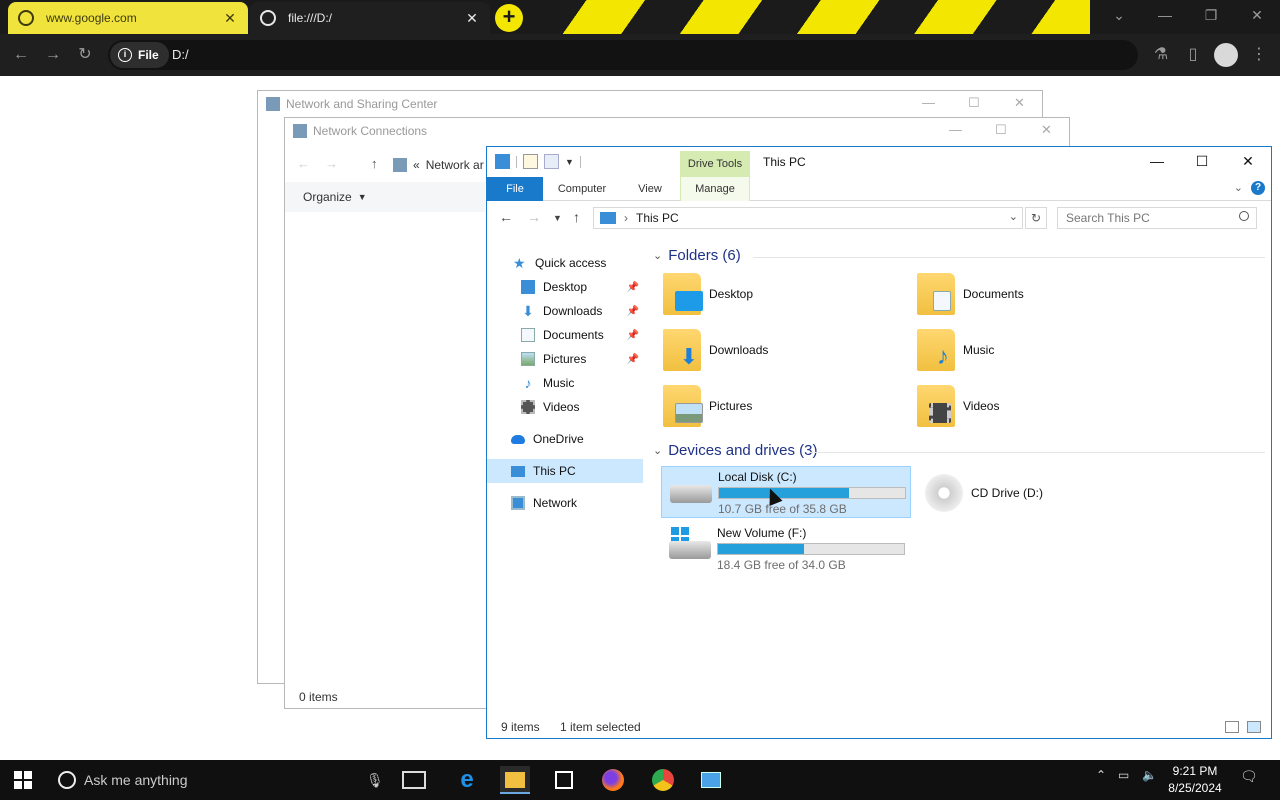 The width and height of the screenshot is (1280, 800). What do you see at coordinates (1027, 408) in the screenshot?
I see `folder-videos: Videos` at bounding box center [1027, 408].